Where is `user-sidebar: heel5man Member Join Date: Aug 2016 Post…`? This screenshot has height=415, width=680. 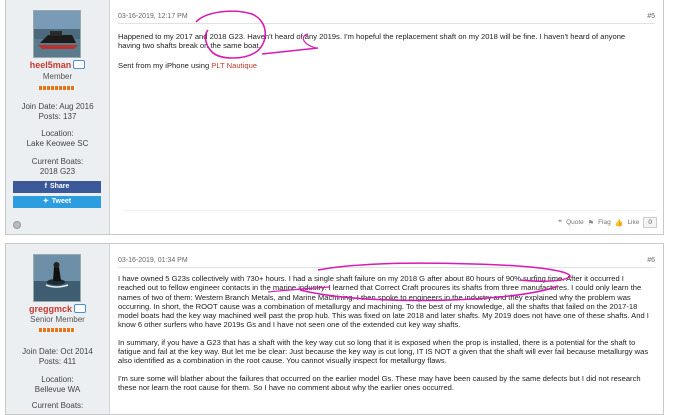 user-sidebar: heel5man Member Join Date: Aug 2016 Post… is located at coordinates (58, 117).